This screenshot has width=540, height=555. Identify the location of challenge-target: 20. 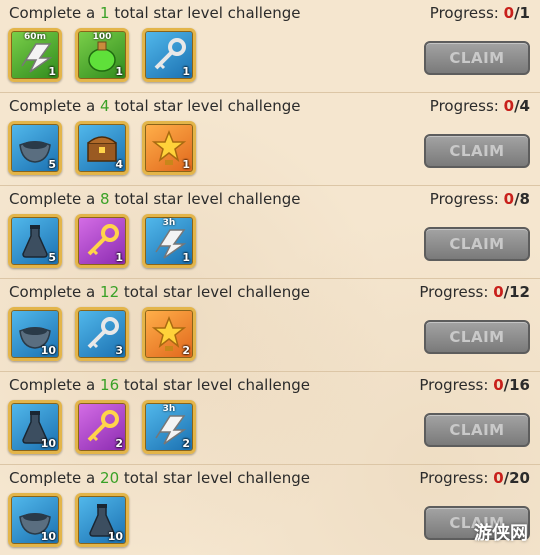
(110, 478).